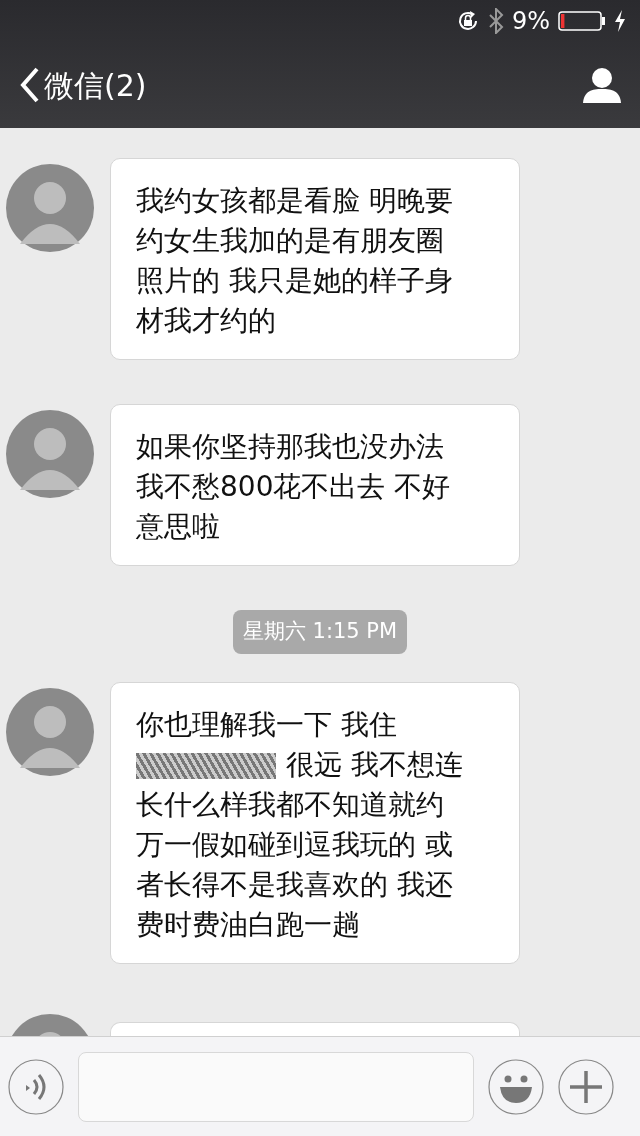 This screenshot has height=1136, width=640. Describe the element at coordinates (295, 261) in the screenshot. I see `message-text: 我约女孩都是看脸 明晚要 约女生我加的是有朋友圈 照片的 我只是她的样子身 材我才约的` at that location.